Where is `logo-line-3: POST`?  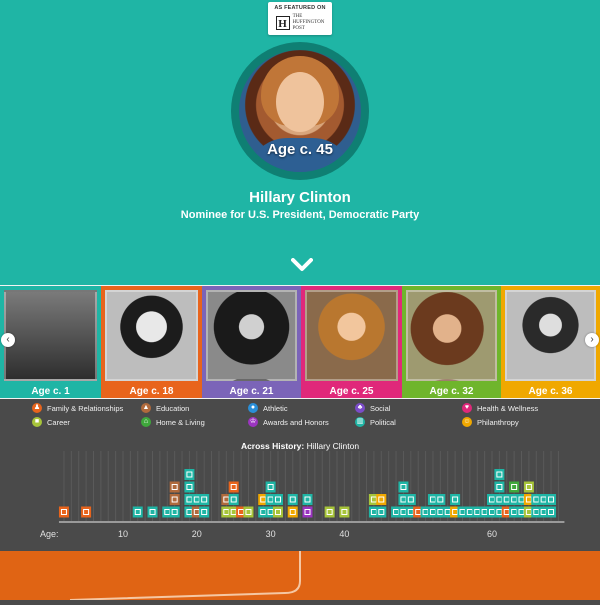 logo-line-3: POST is located at coordinates (298, 28).